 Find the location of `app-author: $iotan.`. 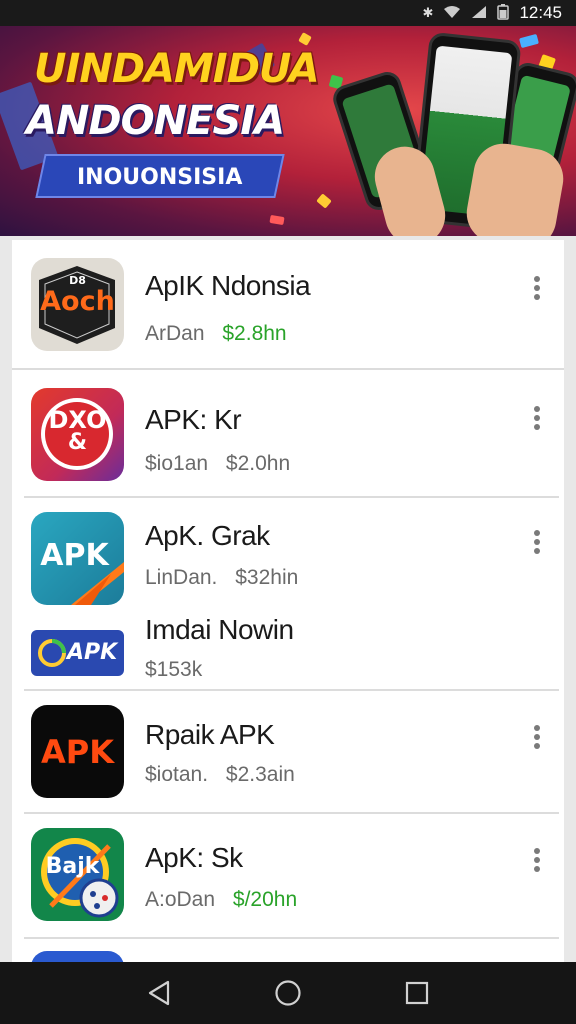

app-author: $iotan. is located at coordinates (177, 774).